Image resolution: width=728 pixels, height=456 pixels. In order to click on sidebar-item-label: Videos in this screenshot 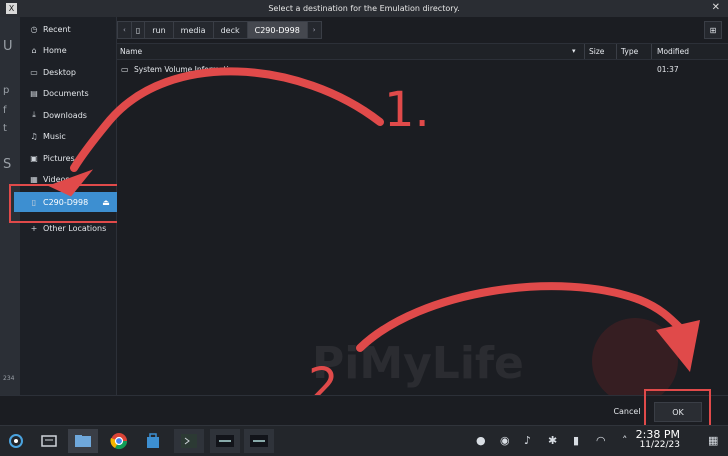, I will do `click(56, 179)`.